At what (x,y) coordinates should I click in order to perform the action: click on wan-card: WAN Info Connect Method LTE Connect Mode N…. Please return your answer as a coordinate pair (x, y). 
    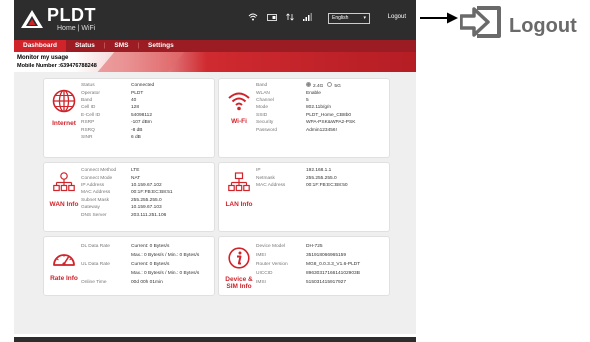
    Looking at the image, I should click on (129, 197).